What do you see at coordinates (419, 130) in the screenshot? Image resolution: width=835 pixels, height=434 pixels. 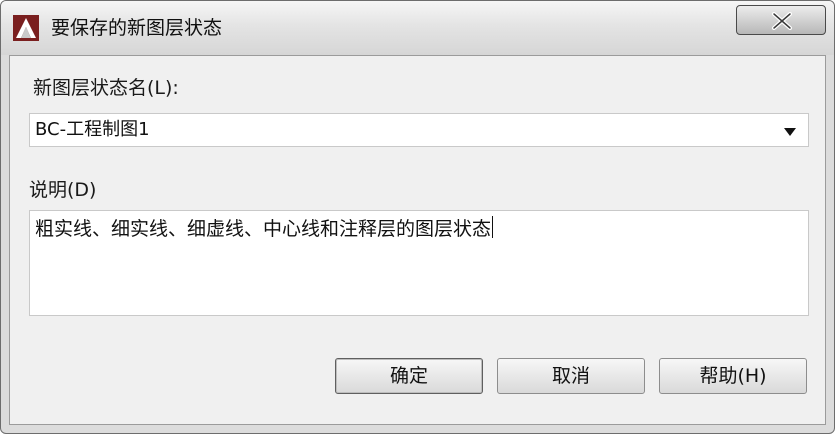 I see `layer-state-name-combobox: BC-工程制图1` at bounding box center [419, 130].